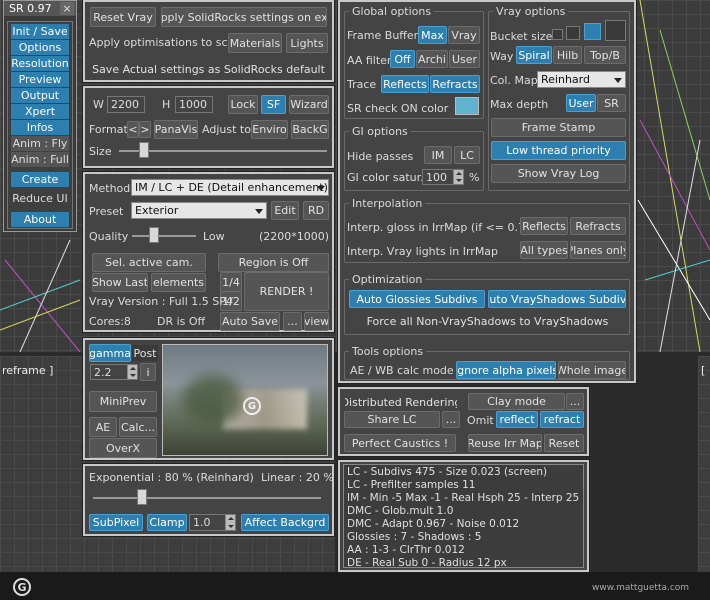 This screenshot has width=710, height=600. I want to click on height-input: 1000, so click(194, 104).